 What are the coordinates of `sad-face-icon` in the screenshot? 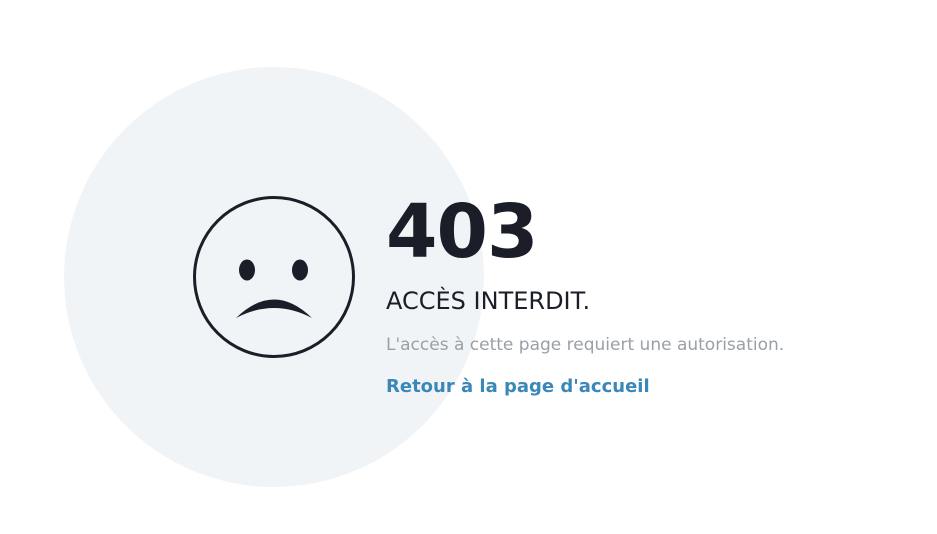 It's located at (274, 277).